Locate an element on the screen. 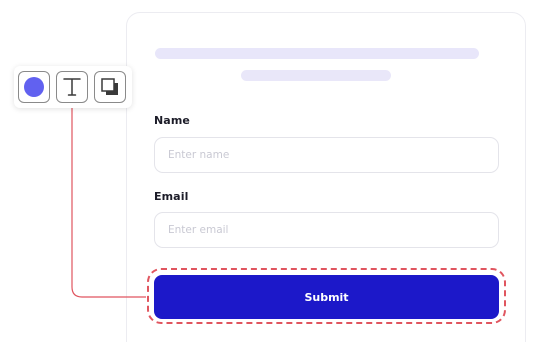 This screenshot has width=540, height=342. text-t-icon is located at coordinates (72, 87).